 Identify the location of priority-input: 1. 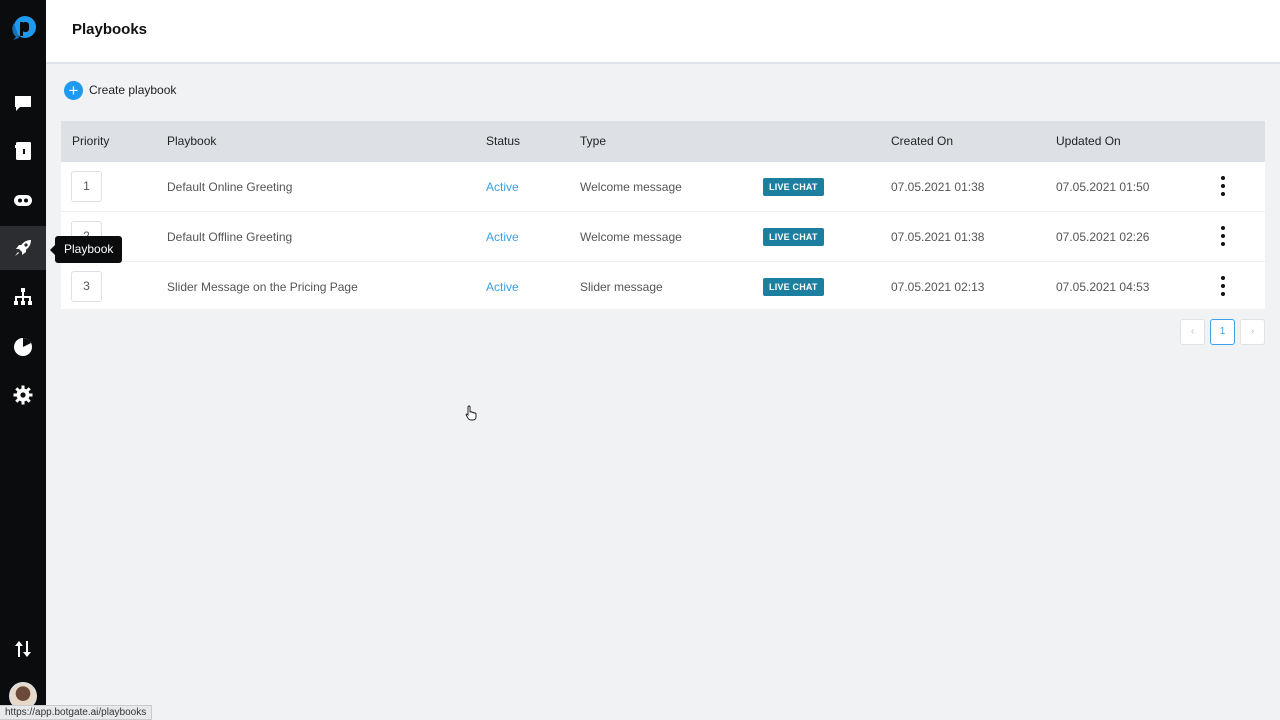
(86, 186).